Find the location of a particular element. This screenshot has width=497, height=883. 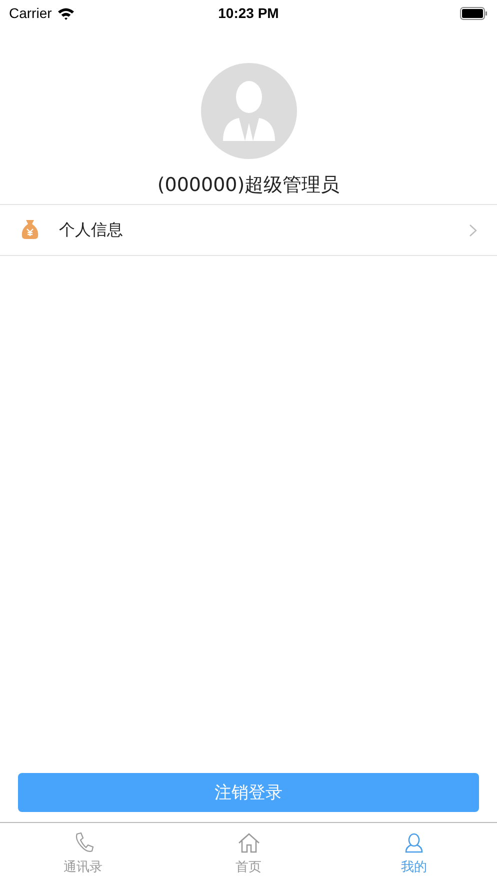

tab-item: 首页 is located at coordinates (249, 853).